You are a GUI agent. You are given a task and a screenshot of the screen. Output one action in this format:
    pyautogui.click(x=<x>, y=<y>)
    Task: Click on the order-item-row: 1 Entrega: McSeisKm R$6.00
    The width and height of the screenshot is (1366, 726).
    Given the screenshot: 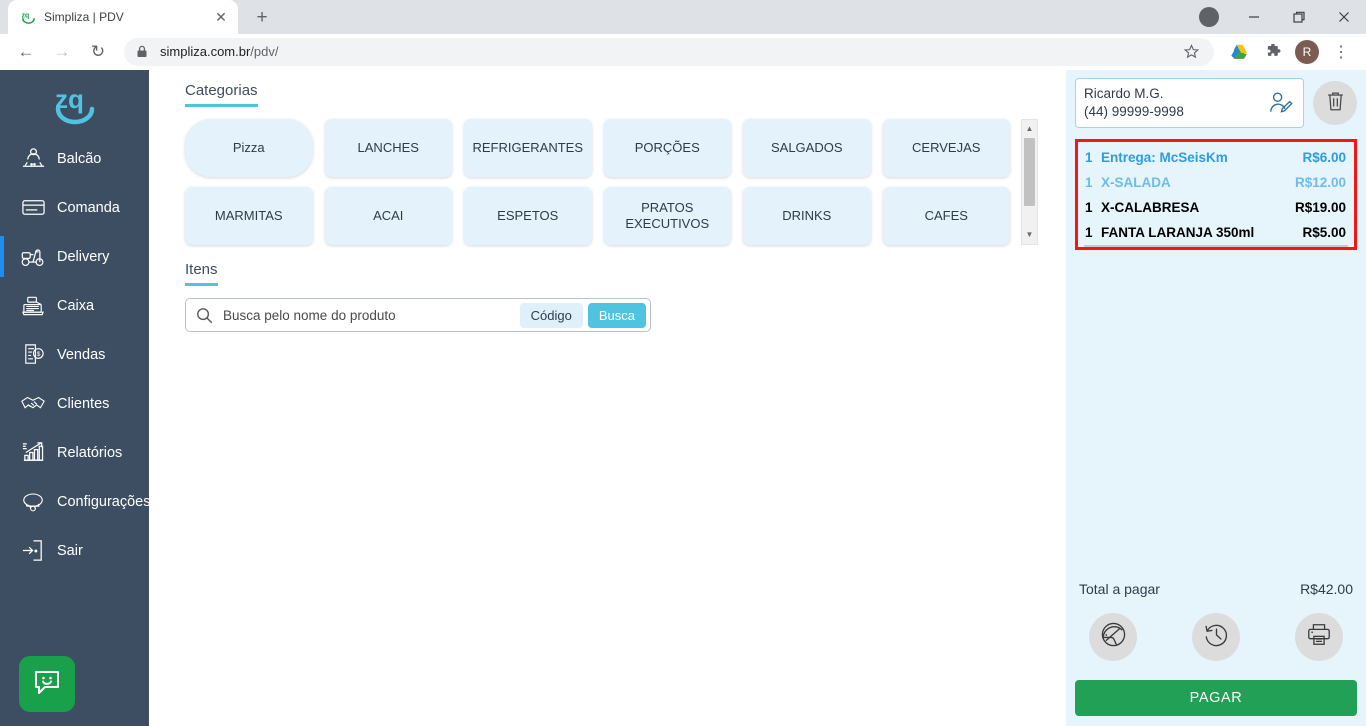 What is the action you would take?
    pyautogui.click(x=1216, y=157)
    